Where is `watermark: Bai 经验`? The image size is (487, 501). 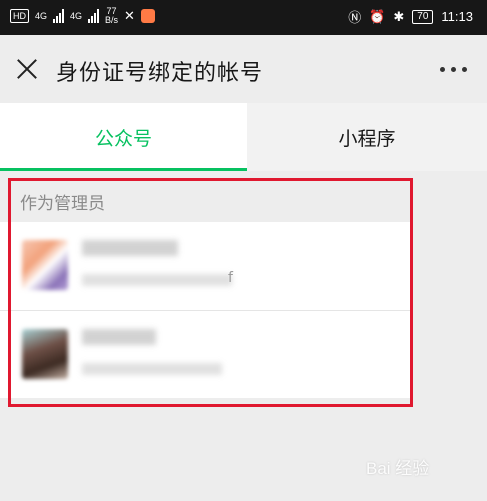
watermark: Bai 经验 is located at coordinates (398, 468).